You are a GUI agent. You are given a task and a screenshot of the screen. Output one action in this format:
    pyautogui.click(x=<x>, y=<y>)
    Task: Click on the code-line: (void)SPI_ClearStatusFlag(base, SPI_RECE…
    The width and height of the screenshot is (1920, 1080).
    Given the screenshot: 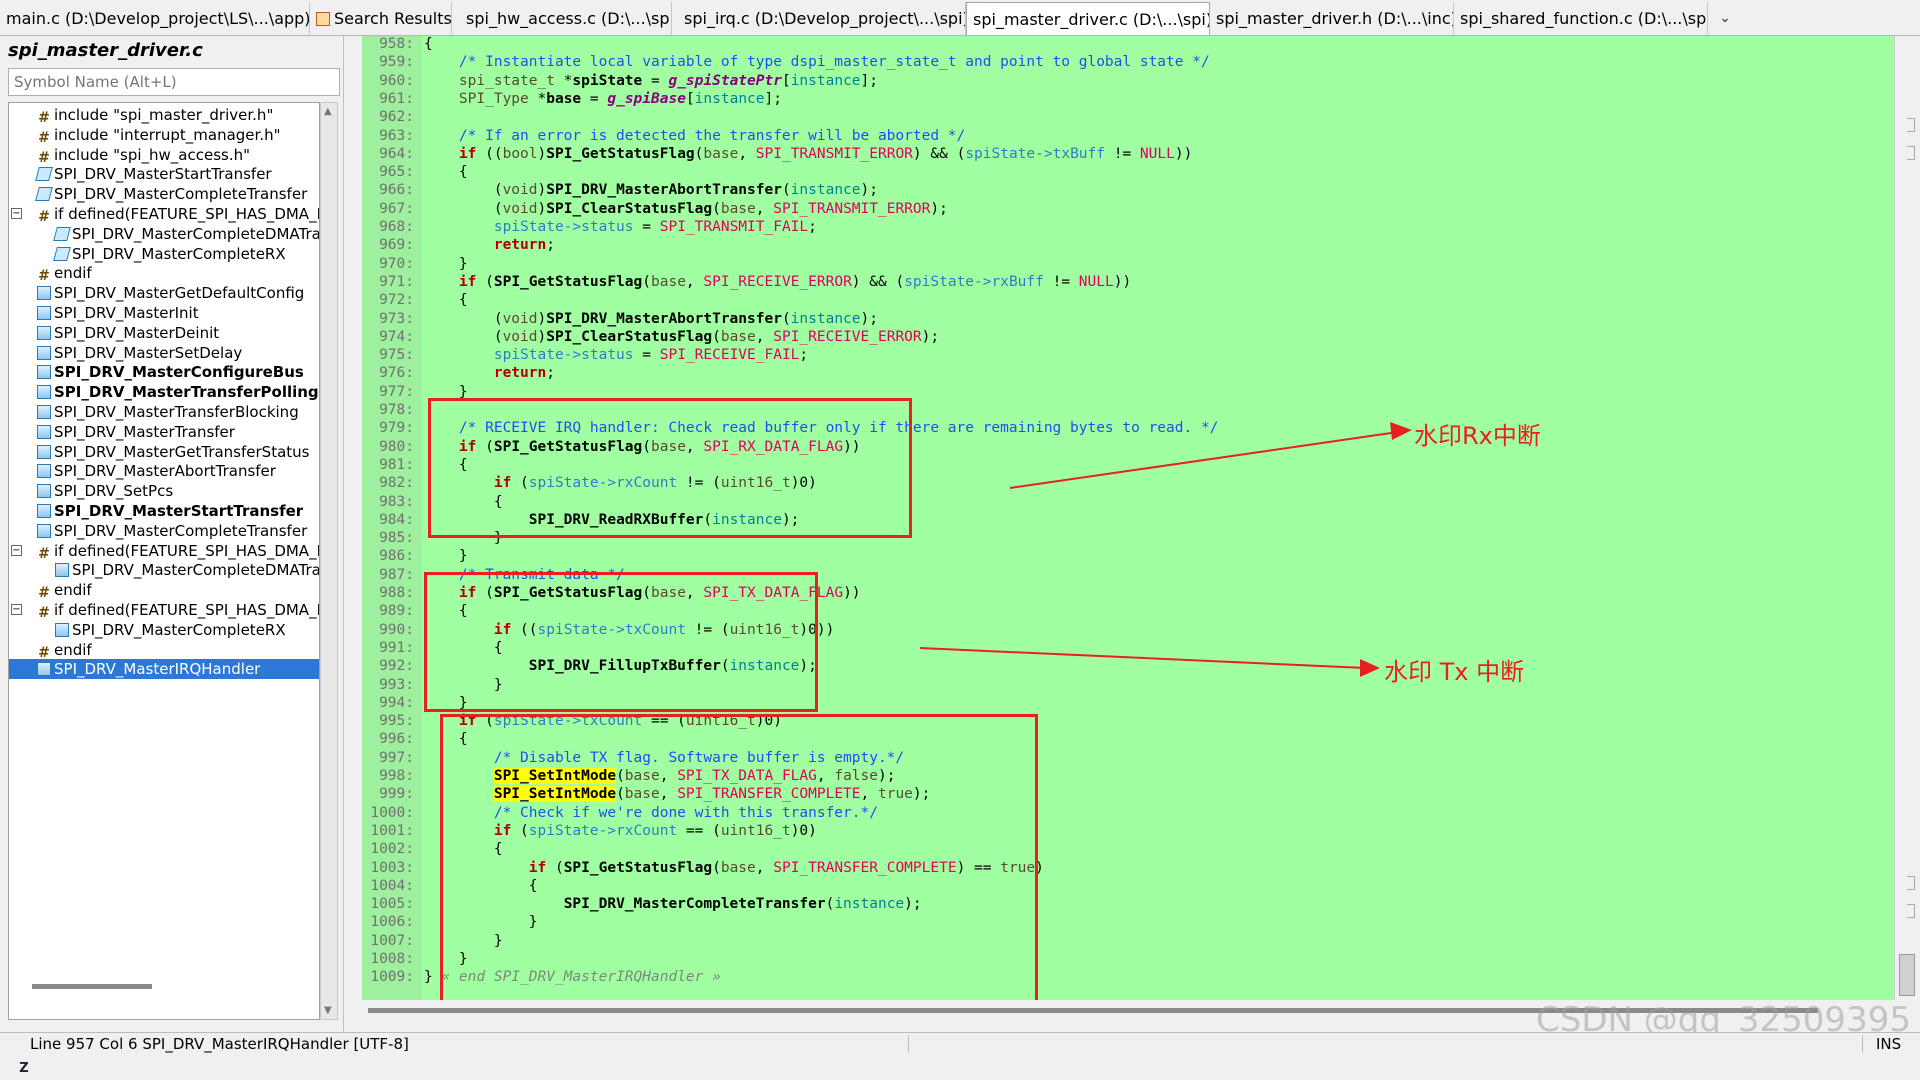 What is the action you would take?
    pyautogui.click(x=681, y=337)
    